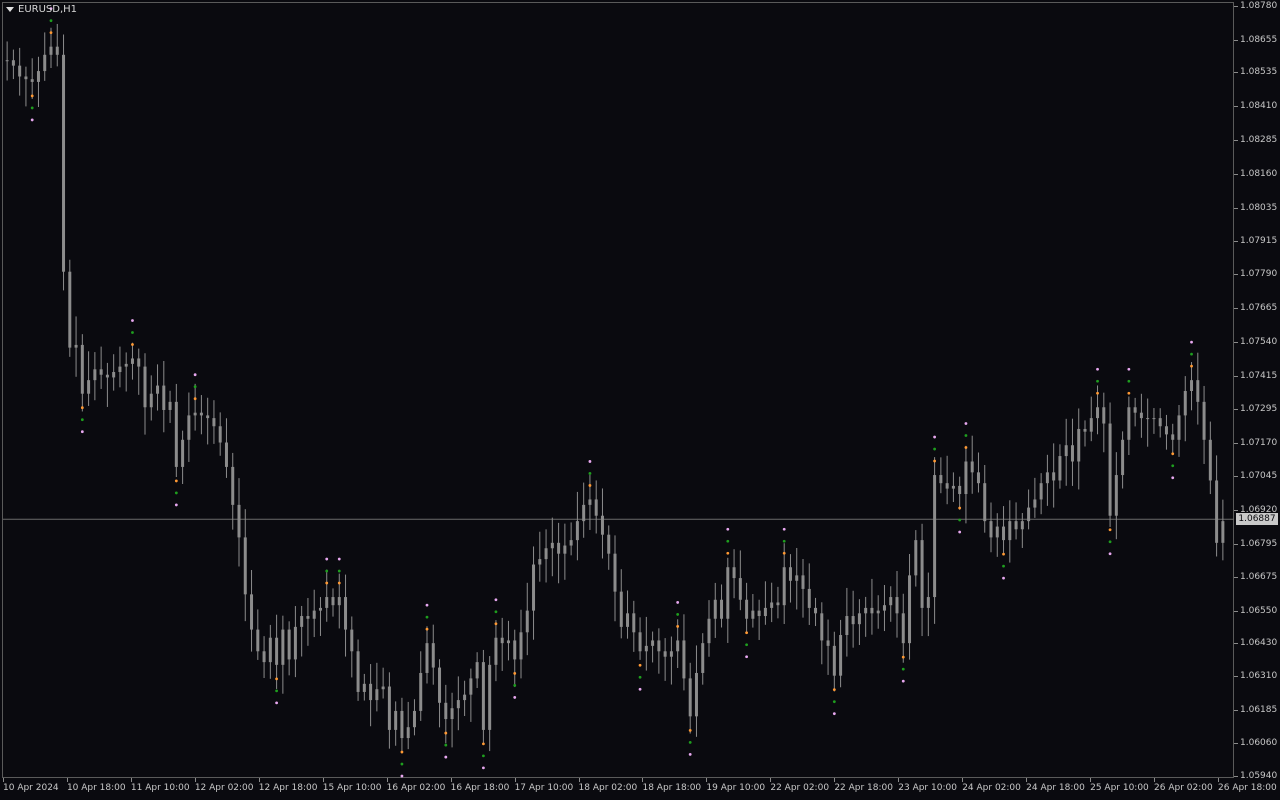 Image resolution: width=1280 pixels, height=800 pixels. Describe the element at coordinates (1259, 207) in the screenshot. I see `price-label: 1.08035` at that location.